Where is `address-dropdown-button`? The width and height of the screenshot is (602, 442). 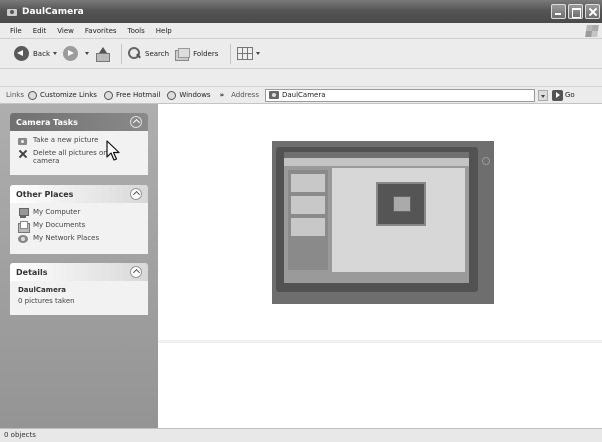
address-dropdown-button is located at coordinates (542, 95).